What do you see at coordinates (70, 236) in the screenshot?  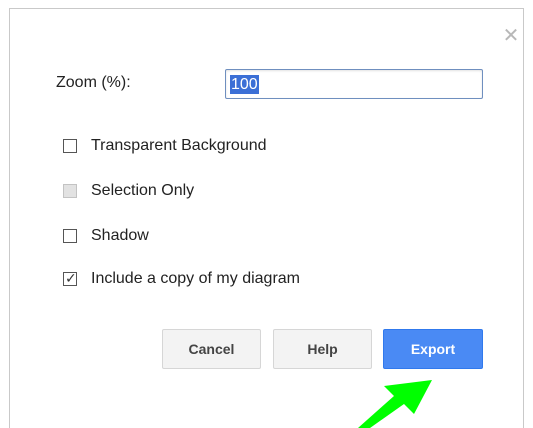 I see `shadow-checkbox` at bounding box center [70, 236].